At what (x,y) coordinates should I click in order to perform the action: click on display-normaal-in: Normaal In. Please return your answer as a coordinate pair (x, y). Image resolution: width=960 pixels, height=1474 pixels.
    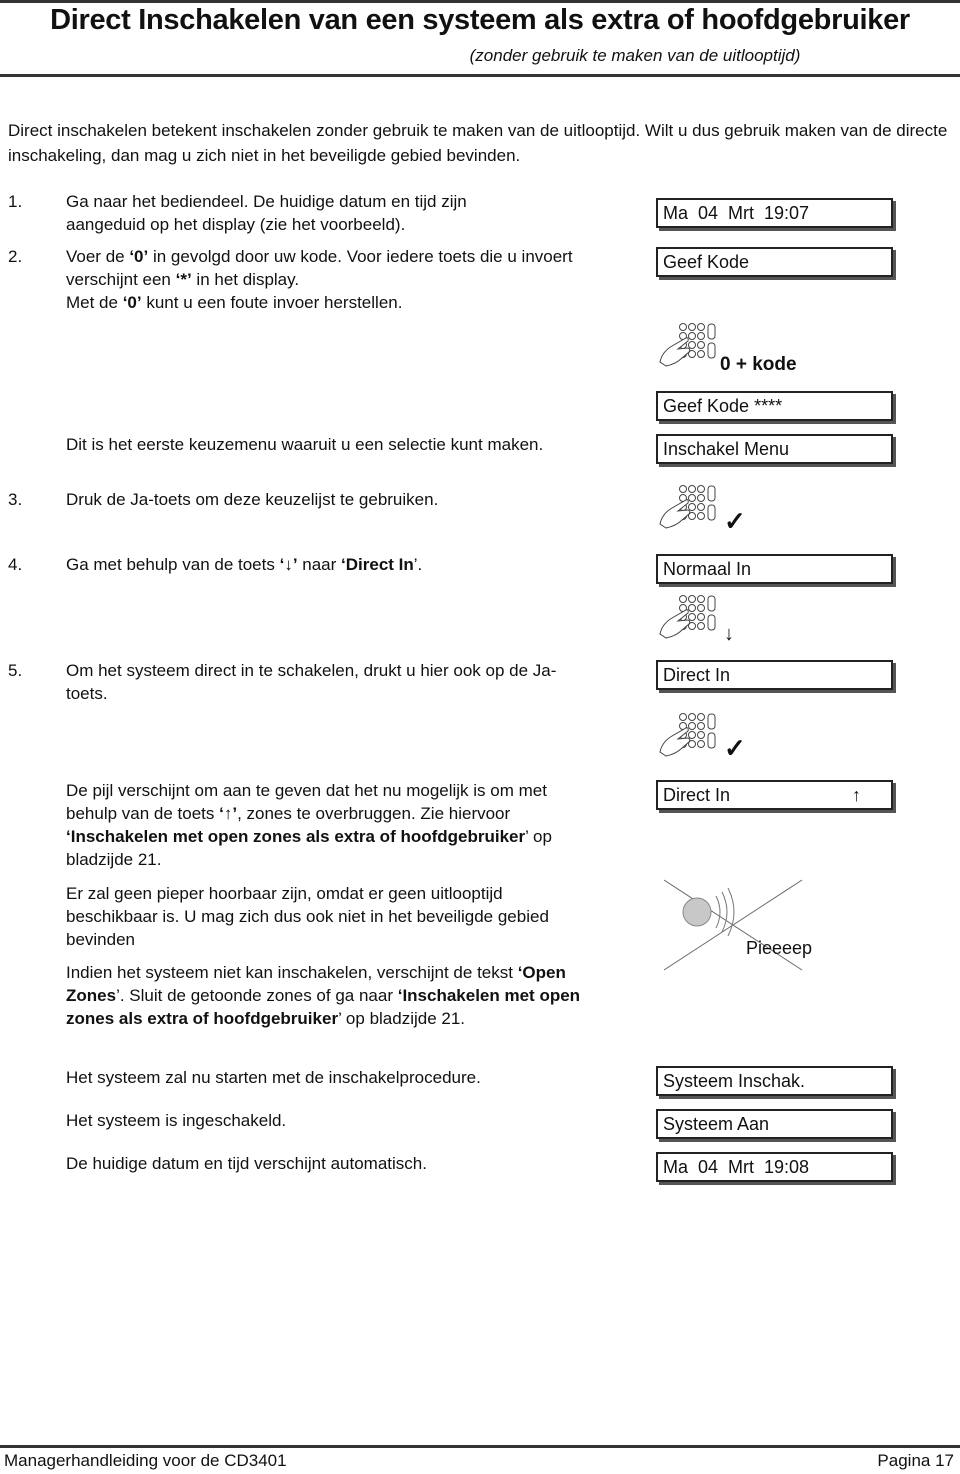
    Looking at the image, I should click on (774, 569).